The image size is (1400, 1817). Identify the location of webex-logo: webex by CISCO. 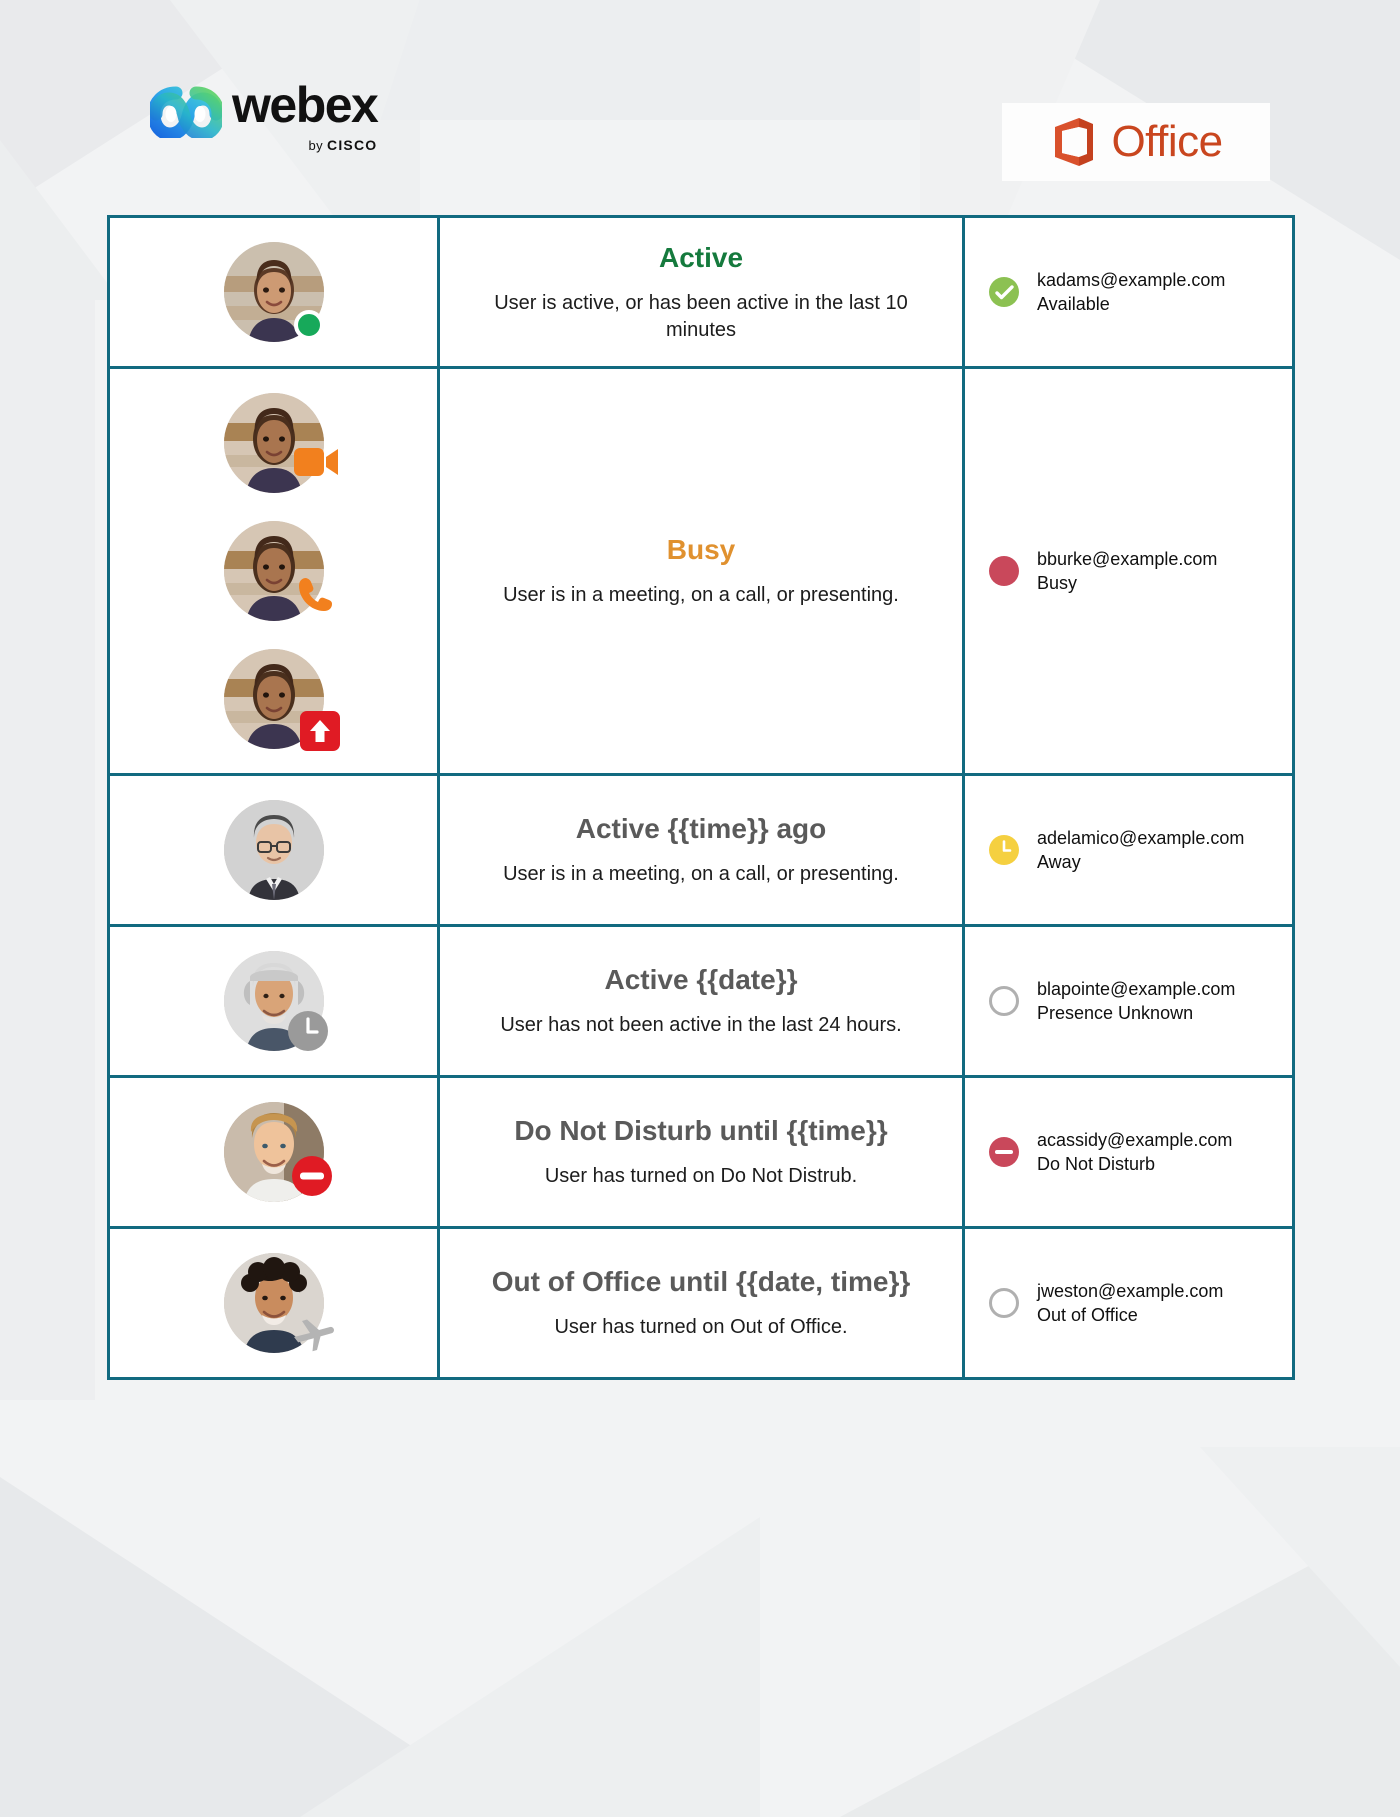
(264, 115).